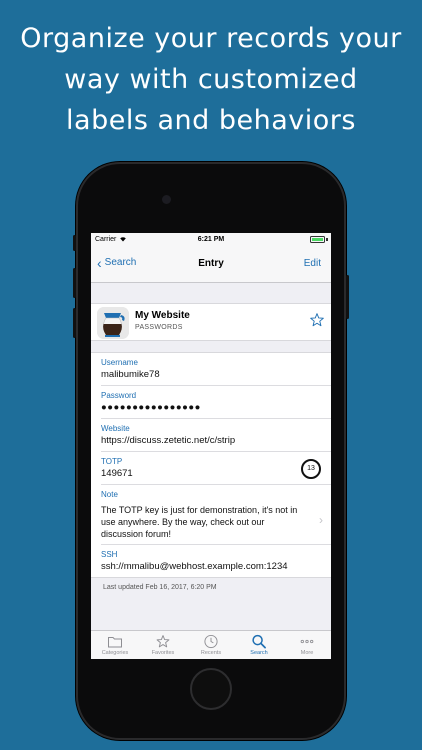 This screenshot has width=422, height=750. I want to click on field-value: malibumike78, so click(130, 374).